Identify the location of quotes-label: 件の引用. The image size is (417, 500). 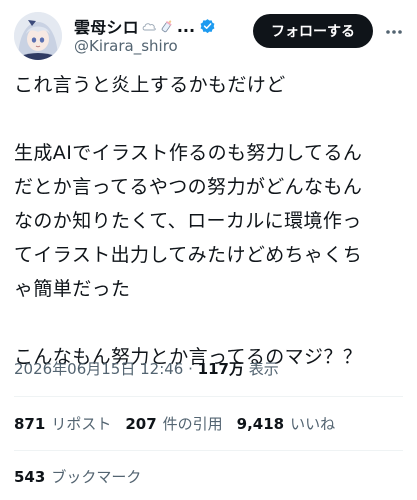
(192, 424).